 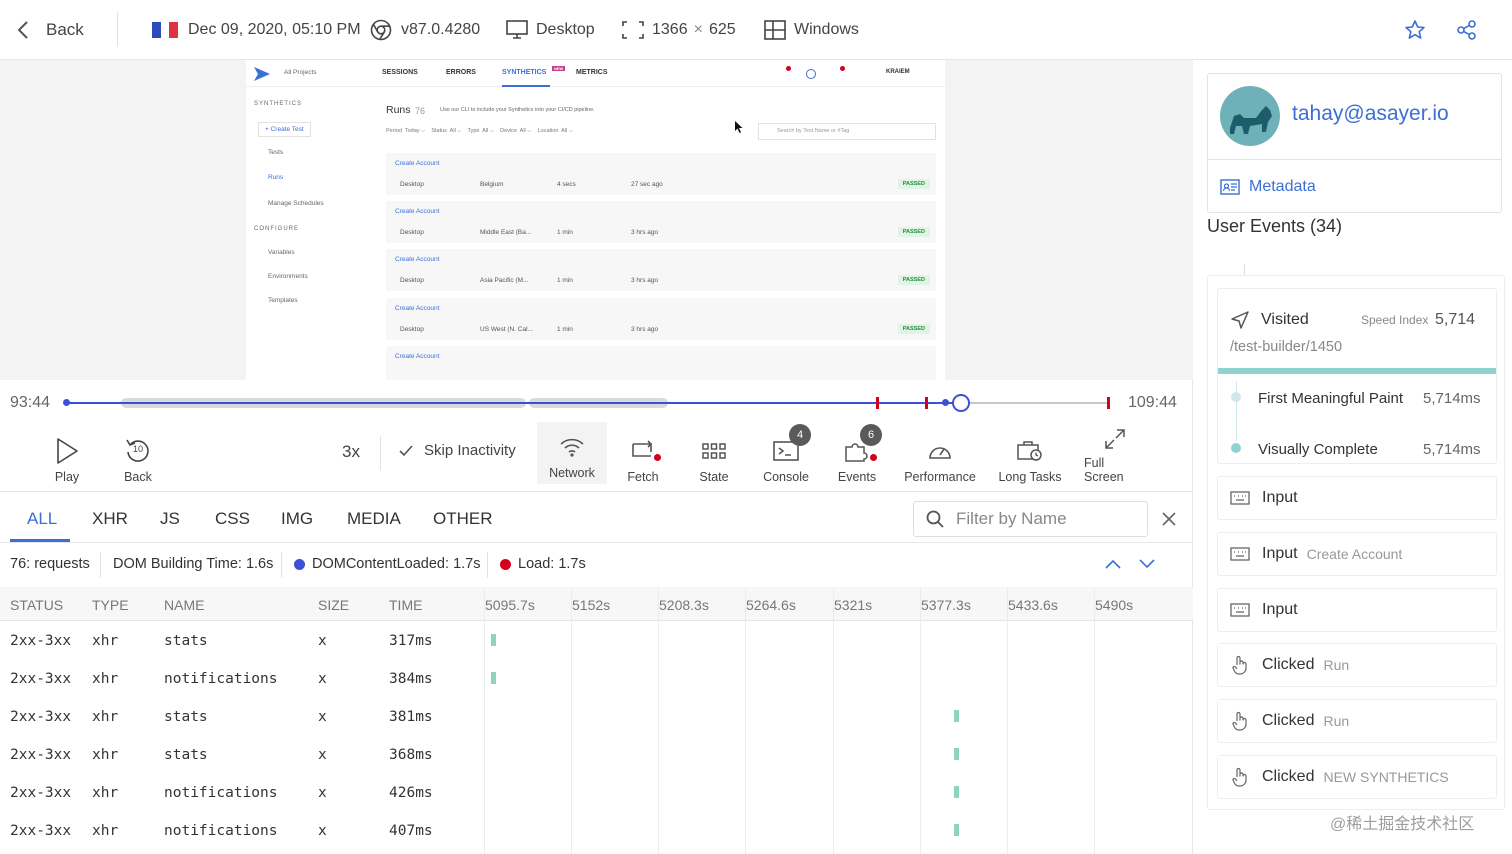 I want to click on performance-button: Performance, so click(x=940, y=455).